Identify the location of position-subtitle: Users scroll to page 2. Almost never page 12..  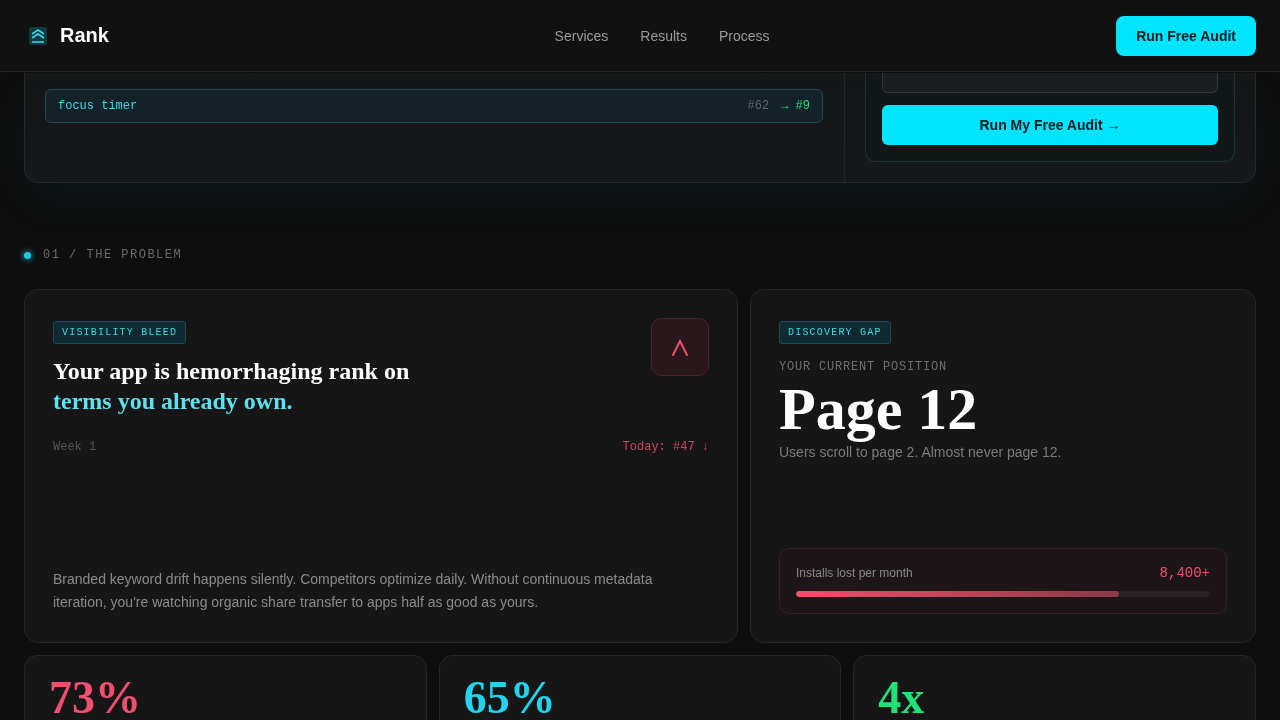
(921, 452).